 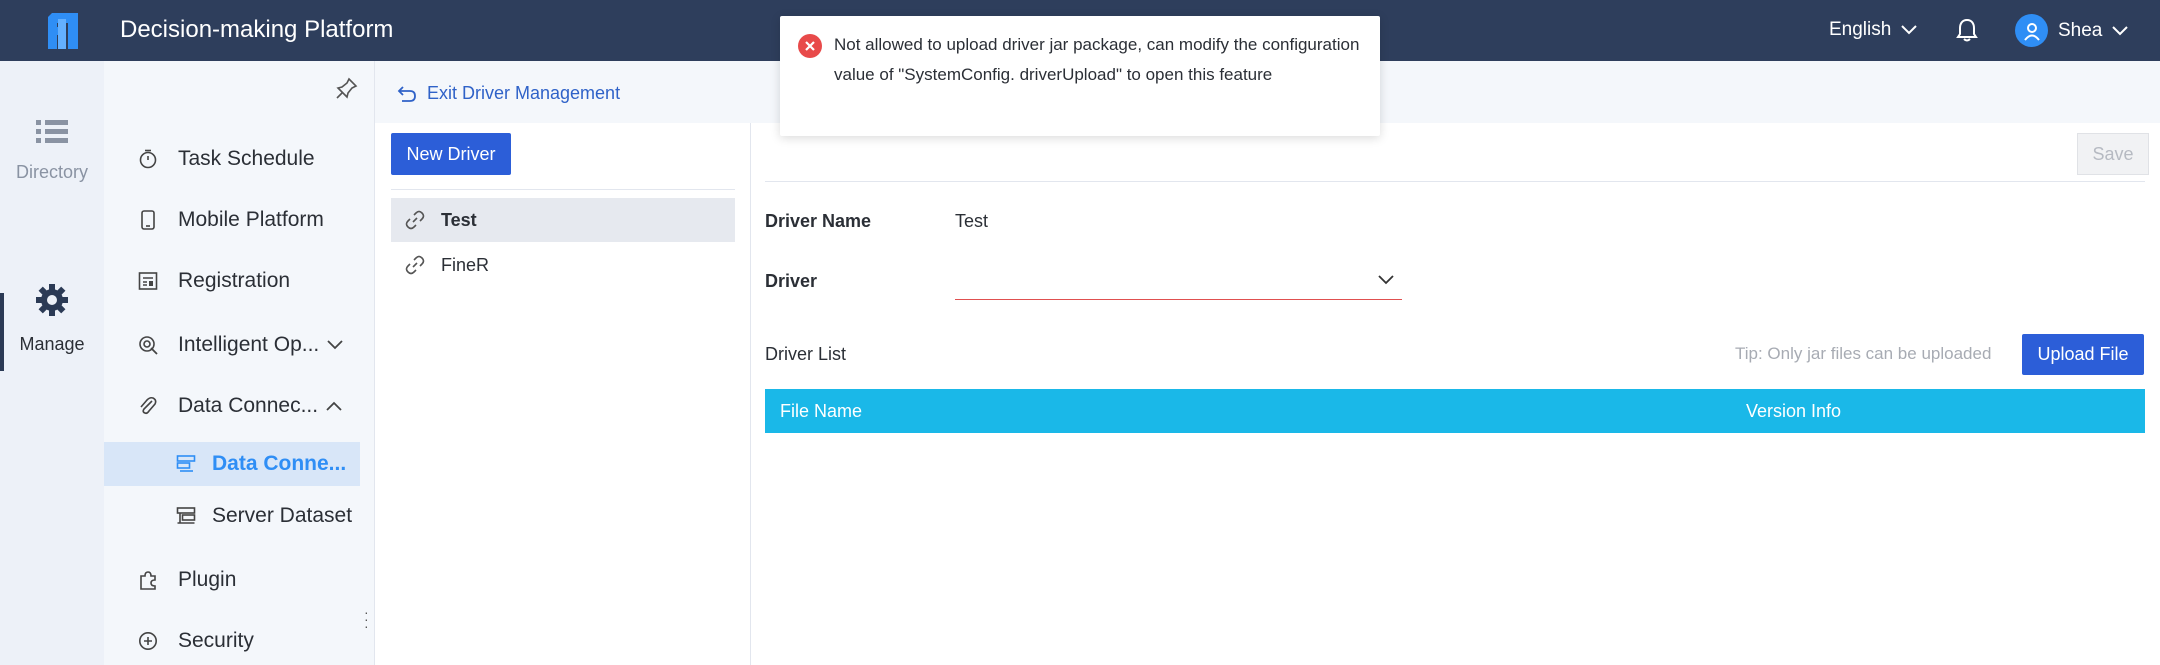 What do you see at coordinates (52, 363) in the screenshot?
I see `left-rail: Directory Manage` at bounding box center [52, 363].